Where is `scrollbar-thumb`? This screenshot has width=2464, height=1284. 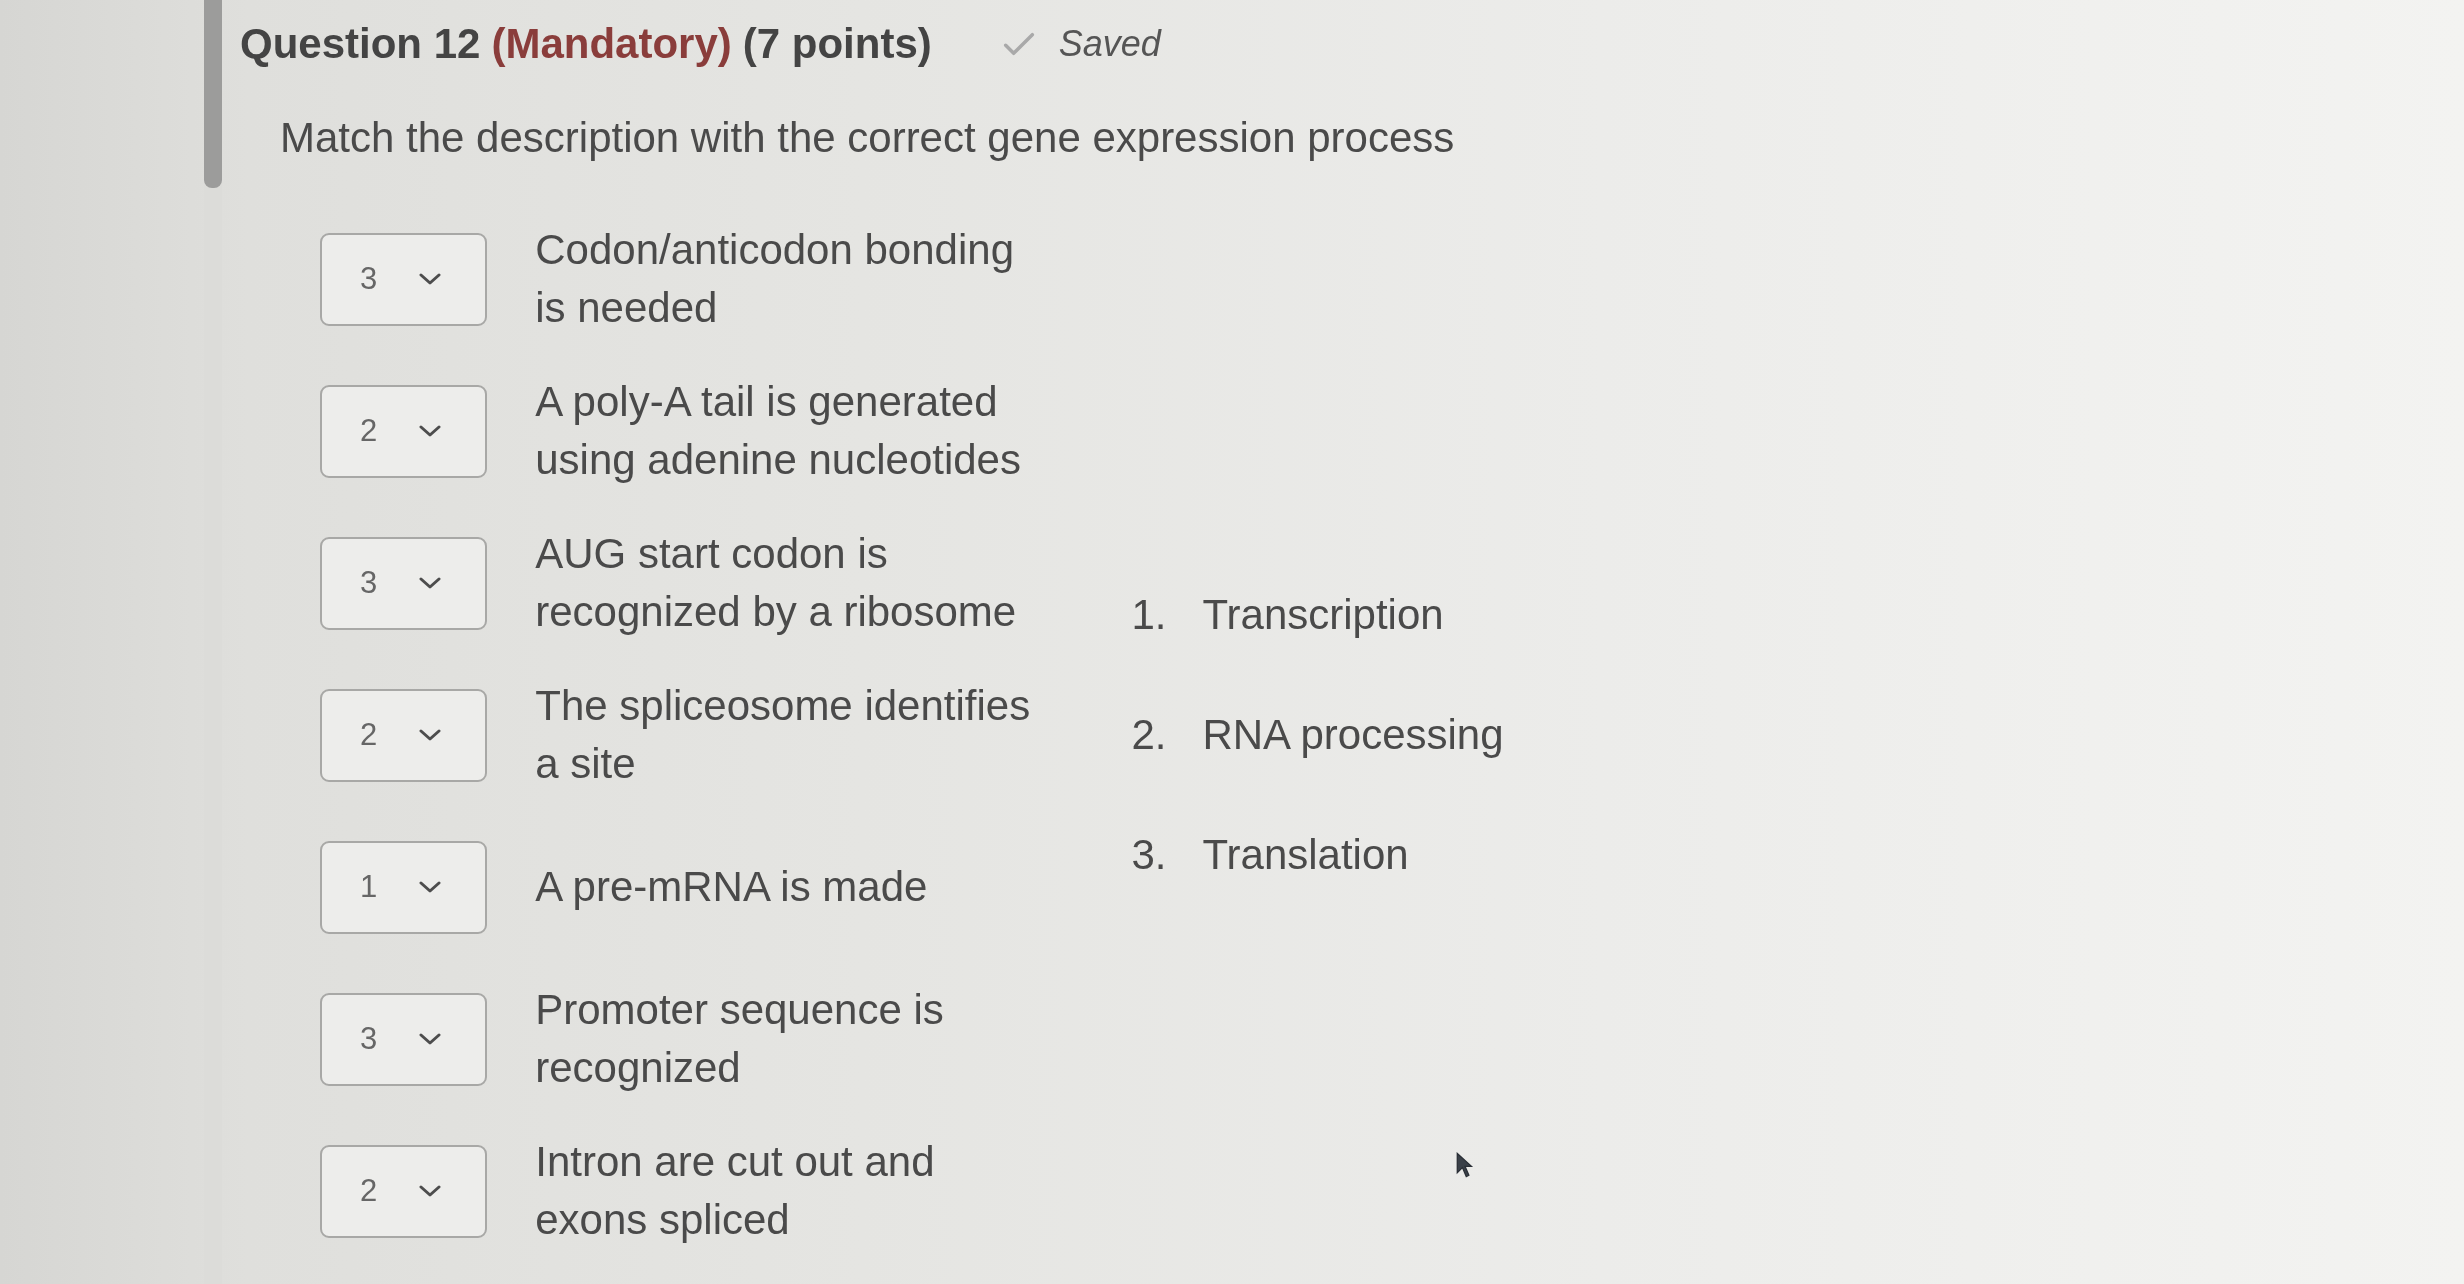
scrollbar-thumb is located at coordinates (213, 94).